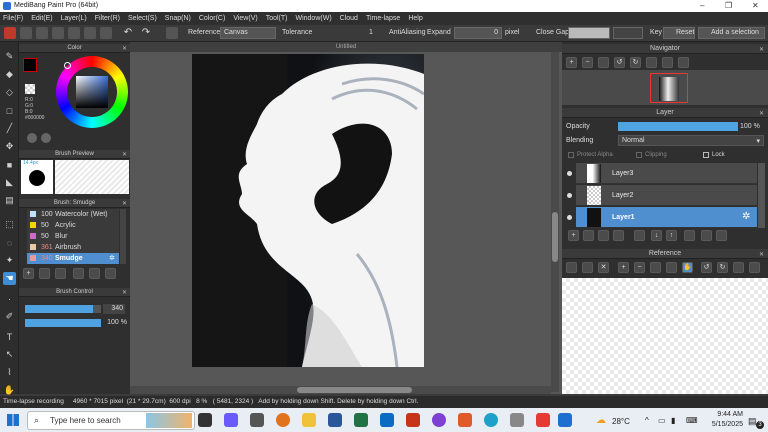 Image resolution: width=768 pixels, height=432 pixels. What do you see at coordinates (73, 258) in the screenshot?
I see `brush-item-selected: 340 Smudge ✲` at bounding box center [73, 258].